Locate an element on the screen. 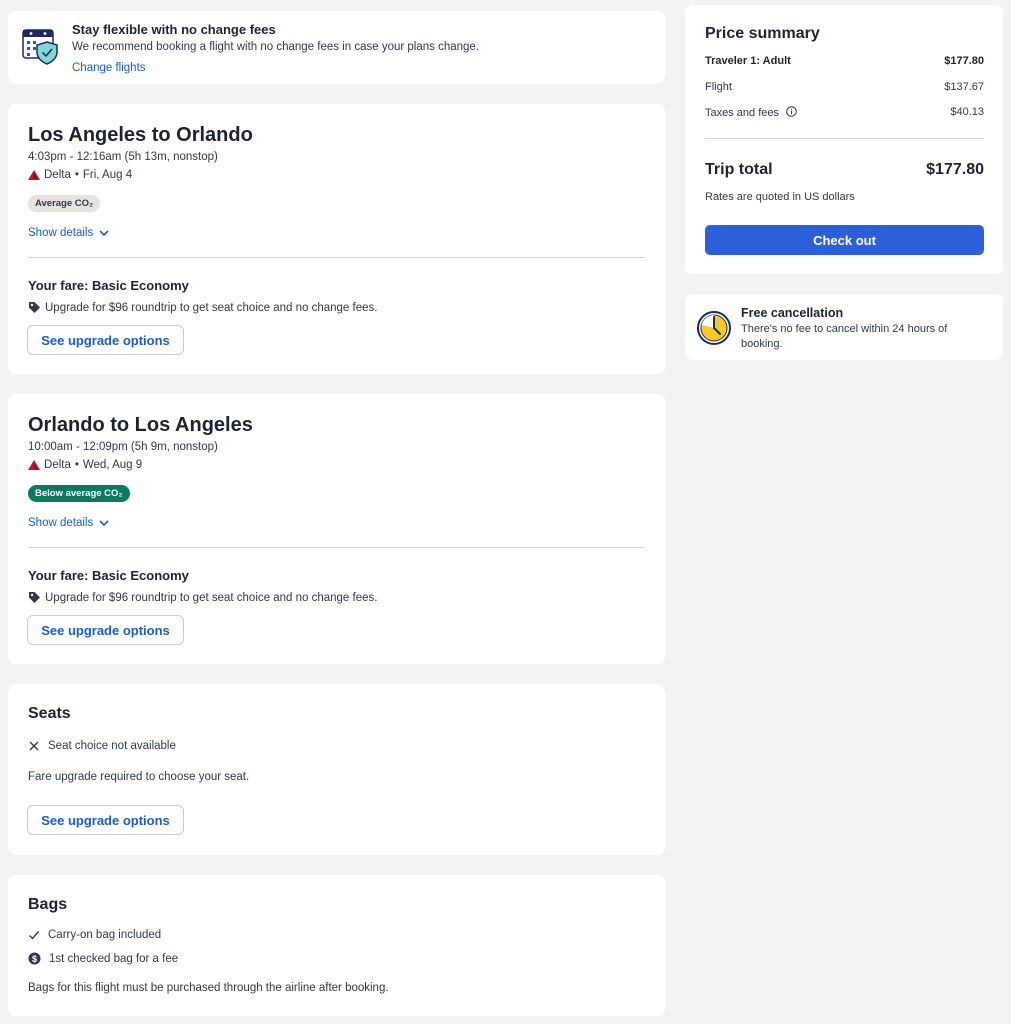 The width and height of the screenshot is (1011, 1024). taxes-row: Taxes and fees $40.13 is located at coordinates (844, 112).